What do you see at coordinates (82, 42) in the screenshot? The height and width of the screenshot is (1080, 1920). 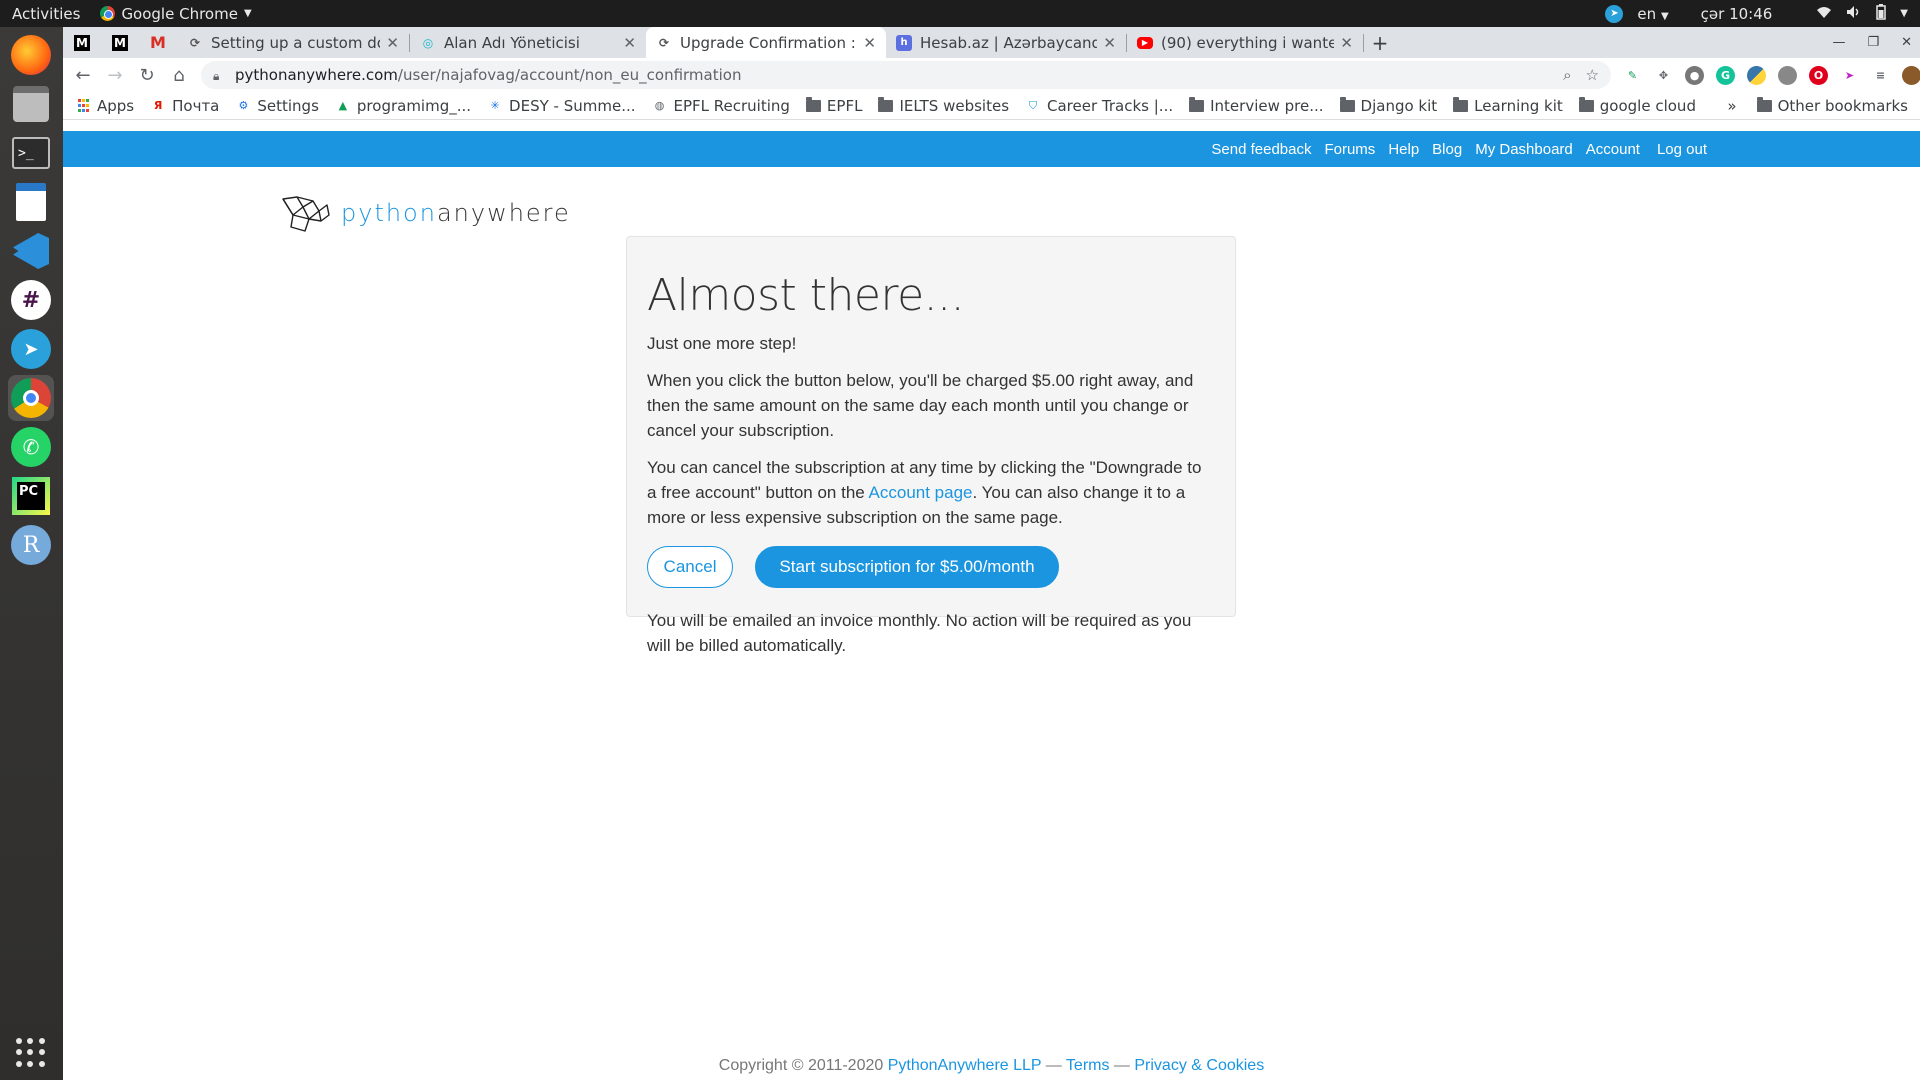 I see `tab-medium-1: M` at bounding box center [82, 42].